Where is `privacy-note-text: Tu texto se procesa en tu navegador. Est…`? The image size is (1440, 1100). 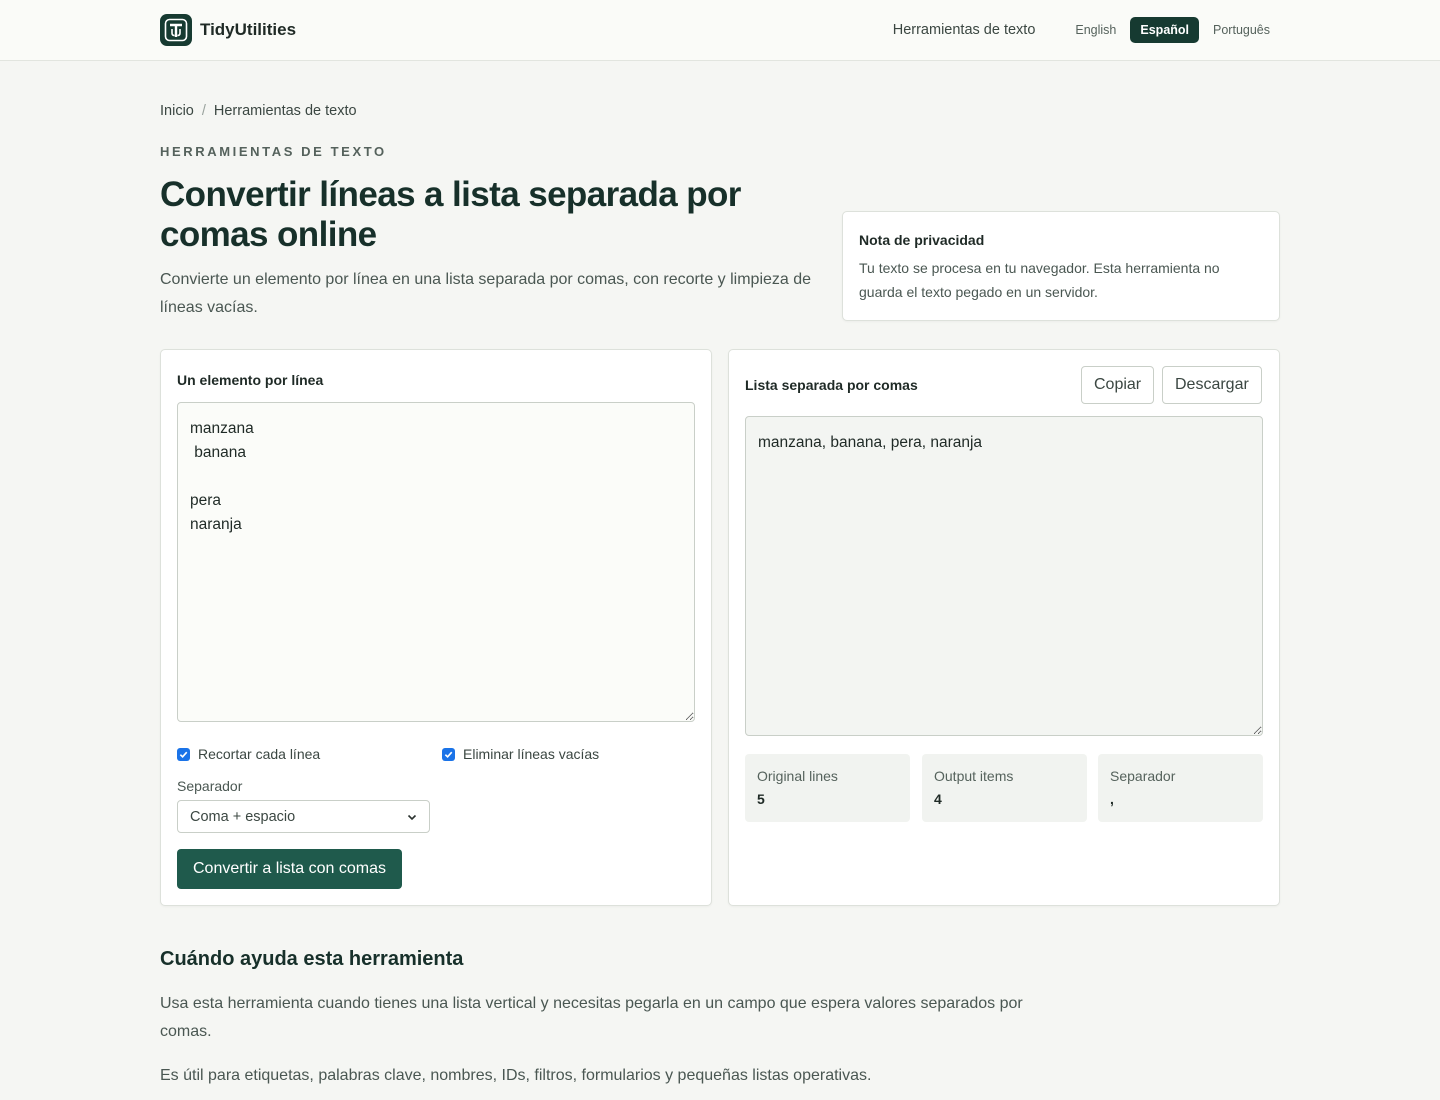
privacy-note-text: Tu texto se procesa en tu navegador. Est… is located at coordinates (1039, 280).